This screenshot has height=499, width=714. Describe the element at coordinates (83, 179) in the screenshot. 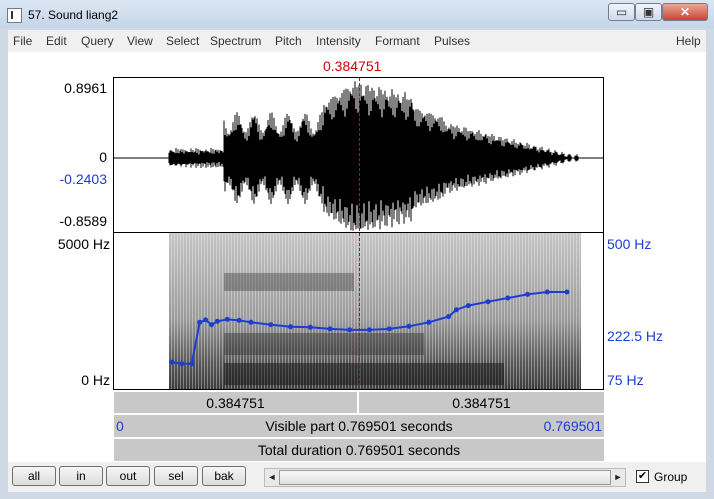

I see `waveform-cursor-value: -0.2403` at that location.